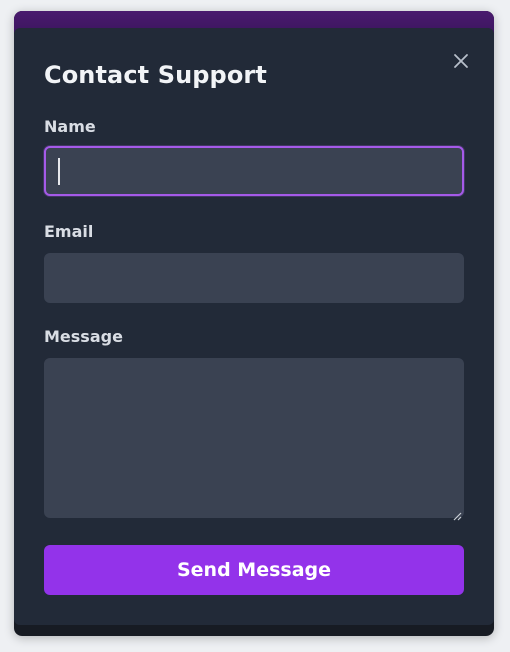  Describe the element at coordinates (254, 171) in the screenshot. I see `name-field` at that location.